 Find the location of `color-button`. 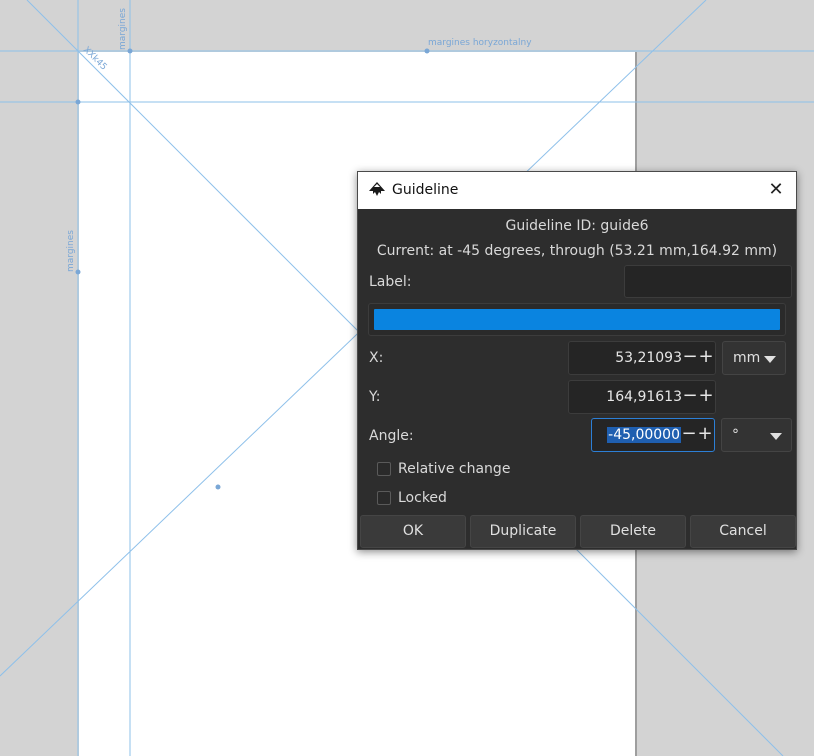

color-button is located at coordinates (577, 319).